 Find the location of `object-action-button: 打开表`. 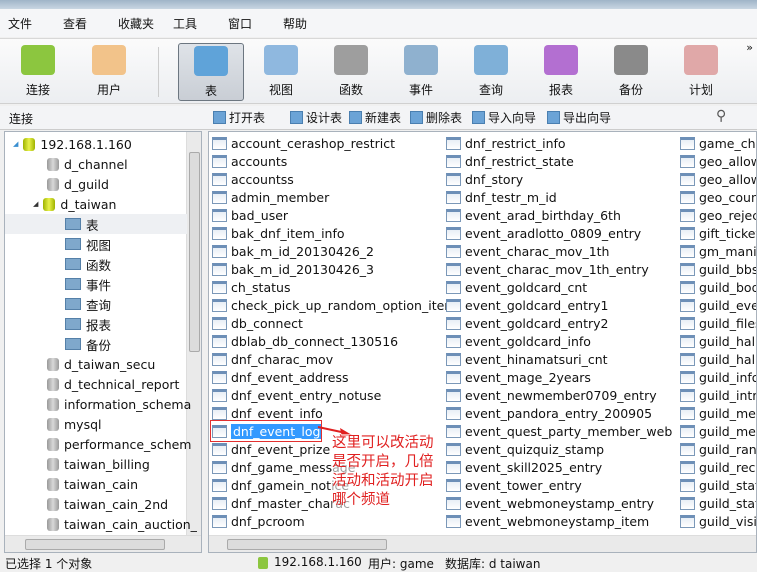

object-action-button: 打开表 is located at coordinates (239, 117).